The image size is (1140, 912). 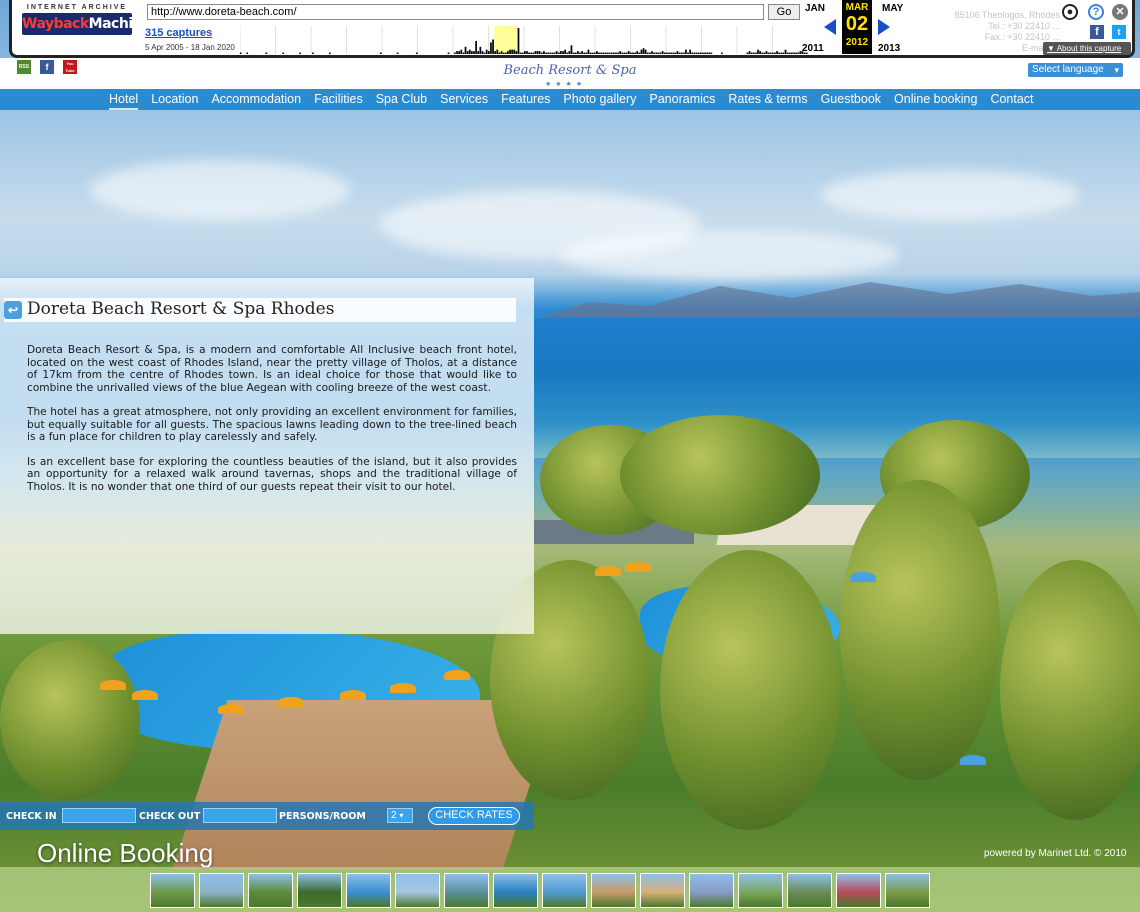 I want to click on nav-item-features: Features, so click(x=525, y=99).